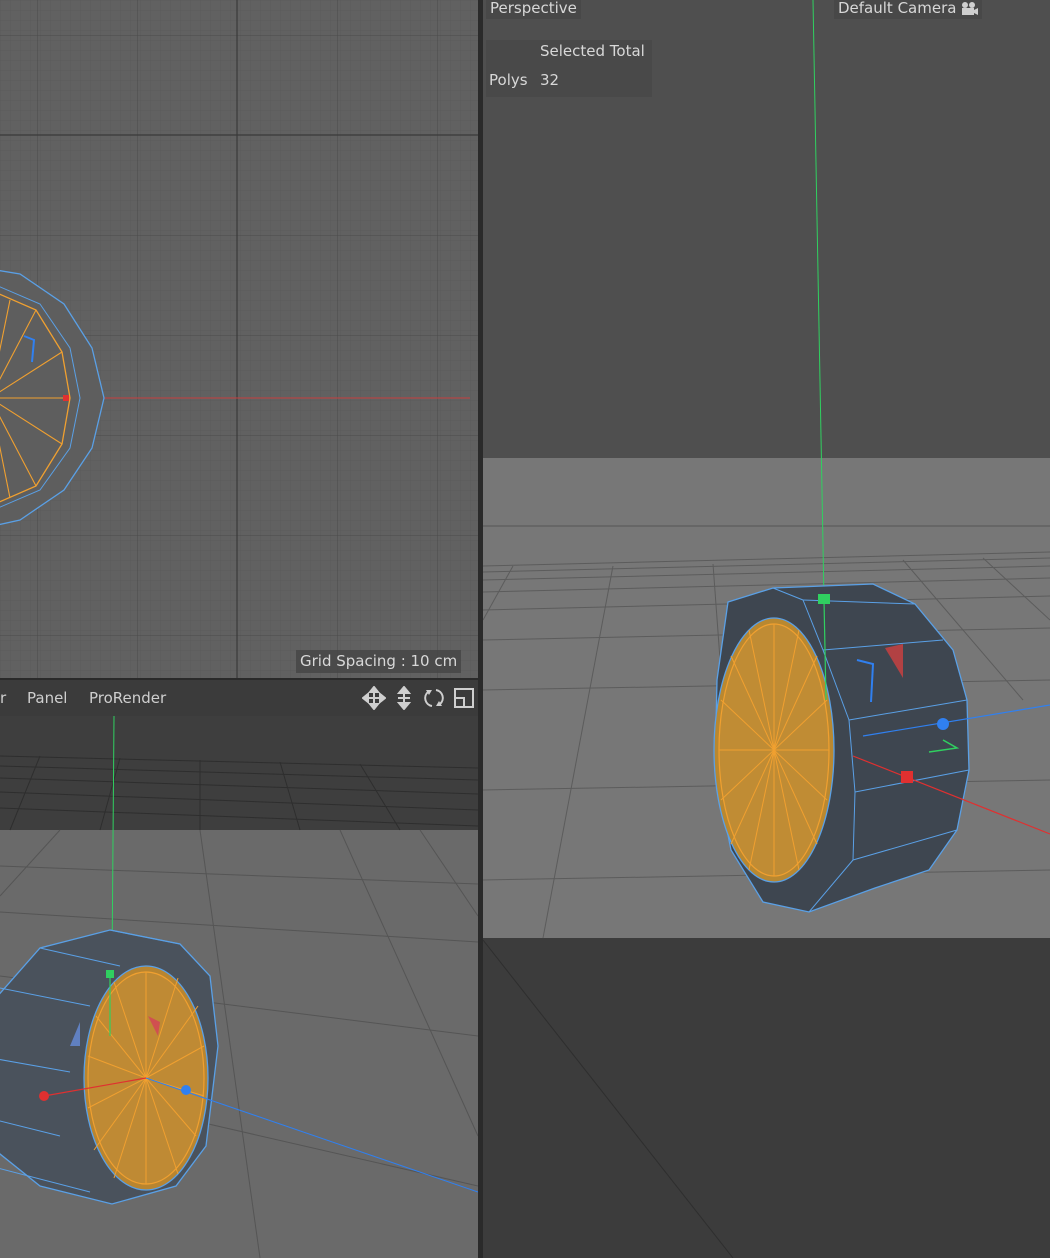 Image resolution: width=1050 pixels, height=1258 pixels. Describe the element at coordinates (508, 80) in the screenshot. I see `stats-row-label: Polys` at that location.